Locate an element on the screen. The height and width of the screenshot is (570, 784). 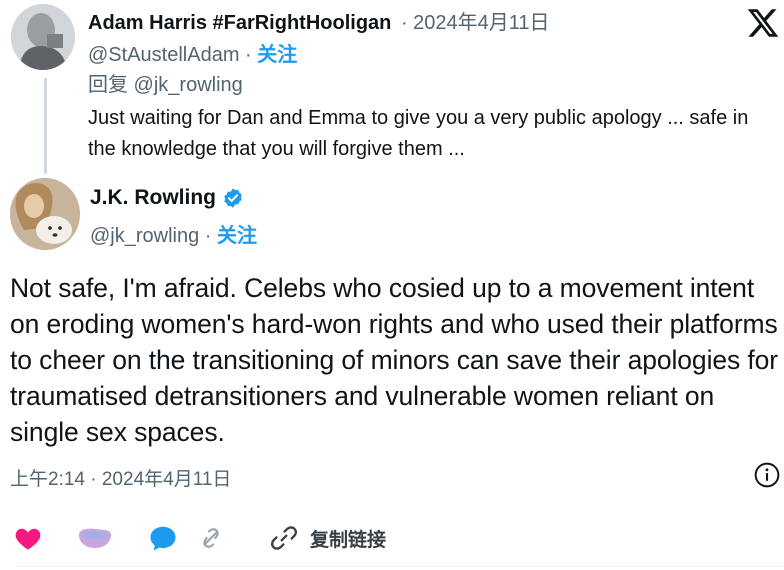
like-button is located at coordinates (28, 538).